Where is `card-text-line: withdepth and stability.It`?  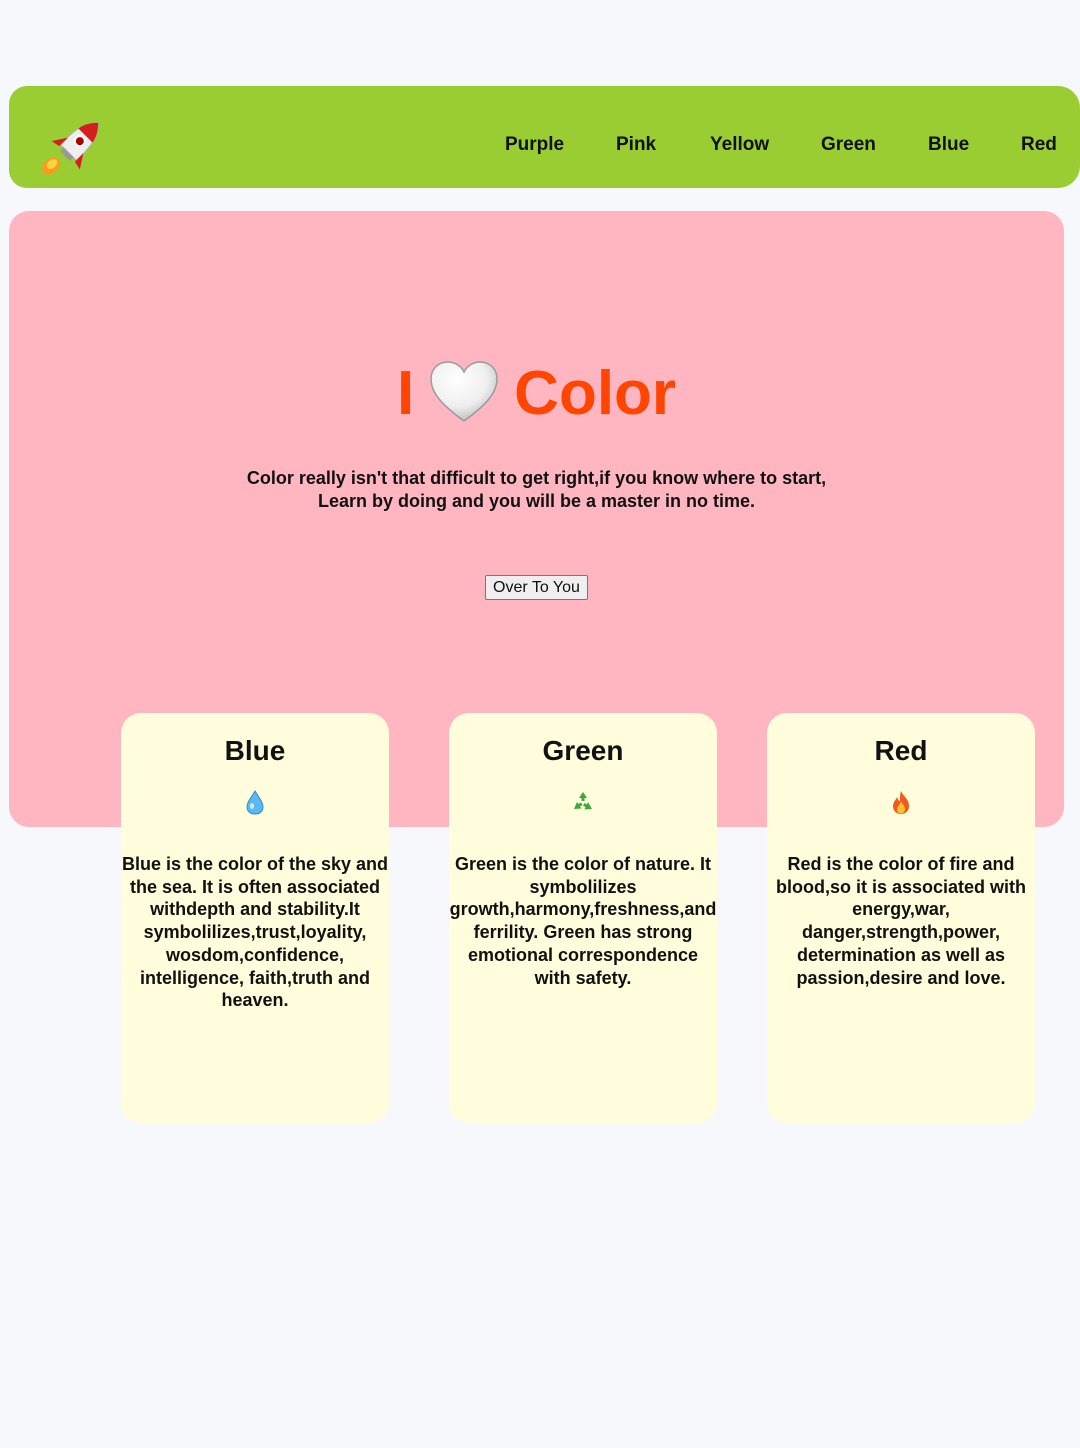 card-text-line: withdepth and stability.It is located at coordinates (255, 909).